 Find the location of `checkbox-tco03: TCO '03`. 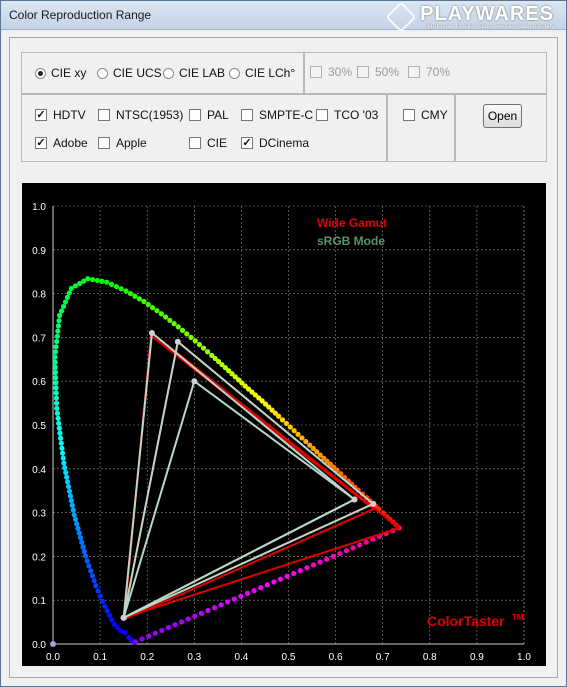

checkbox-tco03: TCO '03 is located at coordinates (347, 115).